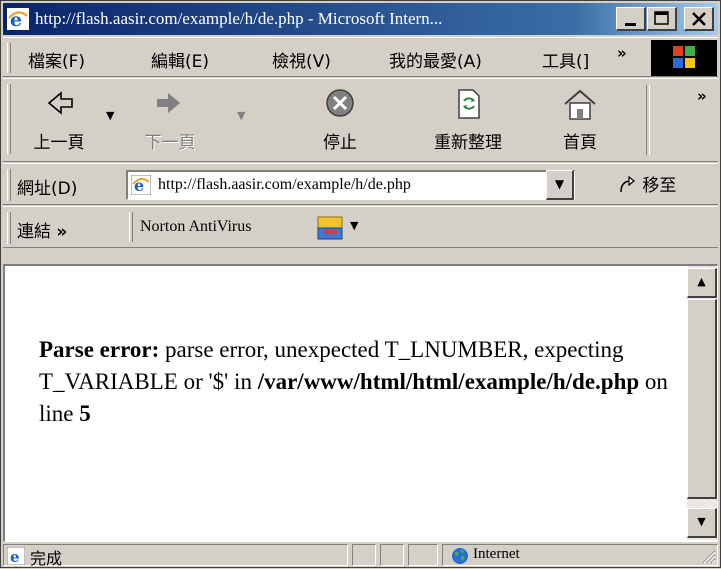  Describe the element at coordinates (354, 225) in the screenshot. I see `norton-dropdown-arrow: ▼` at that location.